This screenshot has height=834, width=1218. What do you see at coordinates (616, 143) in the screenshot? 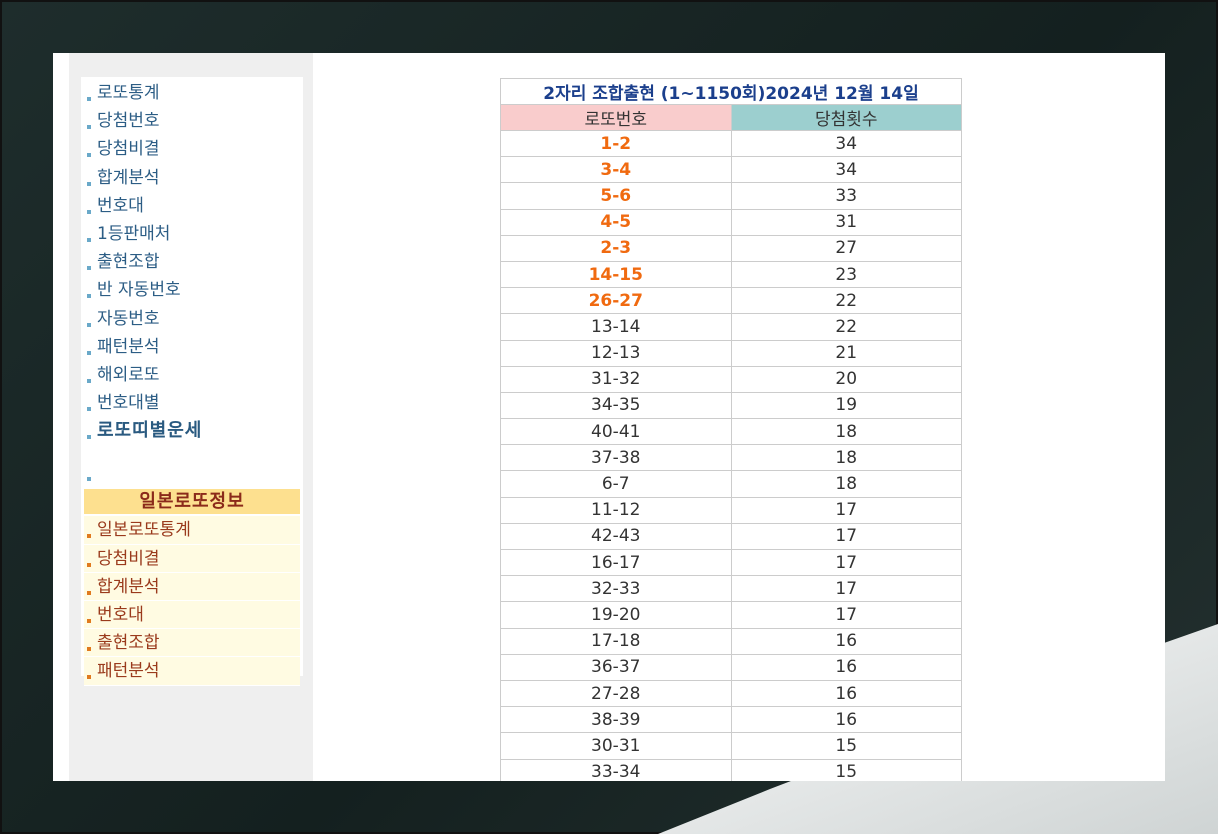
I see `pair-cell: 1-2` at bounding box center [616, 143].